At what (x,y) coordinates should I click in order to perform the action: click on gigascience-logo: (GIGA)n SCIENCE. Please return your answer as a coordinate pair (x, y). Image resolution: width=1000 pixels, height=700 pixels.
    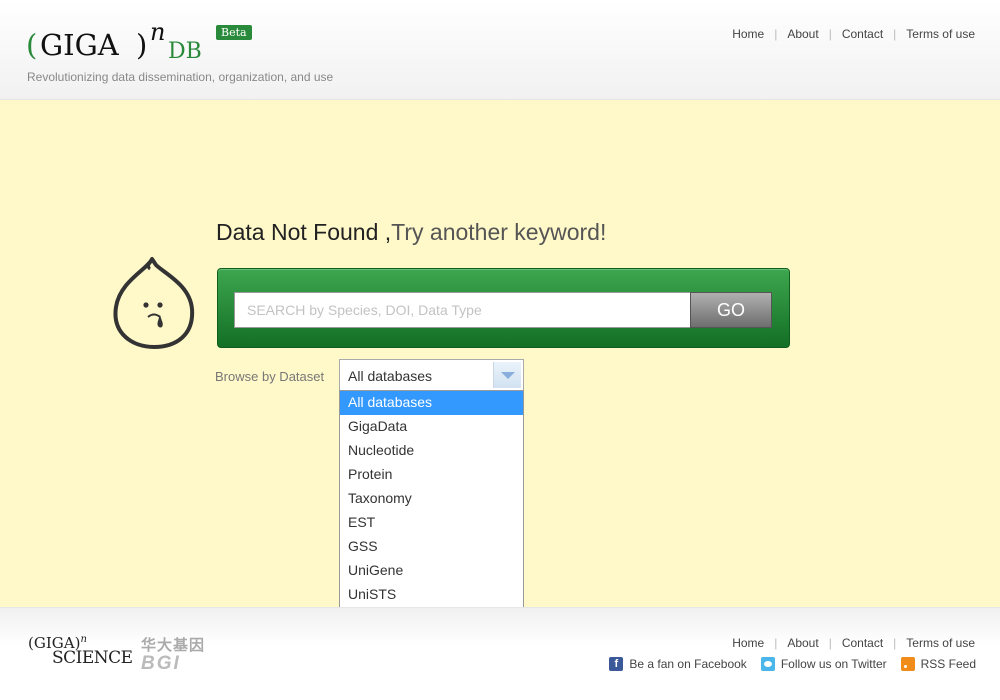
    Looking at the image, I should click on (80, 654).